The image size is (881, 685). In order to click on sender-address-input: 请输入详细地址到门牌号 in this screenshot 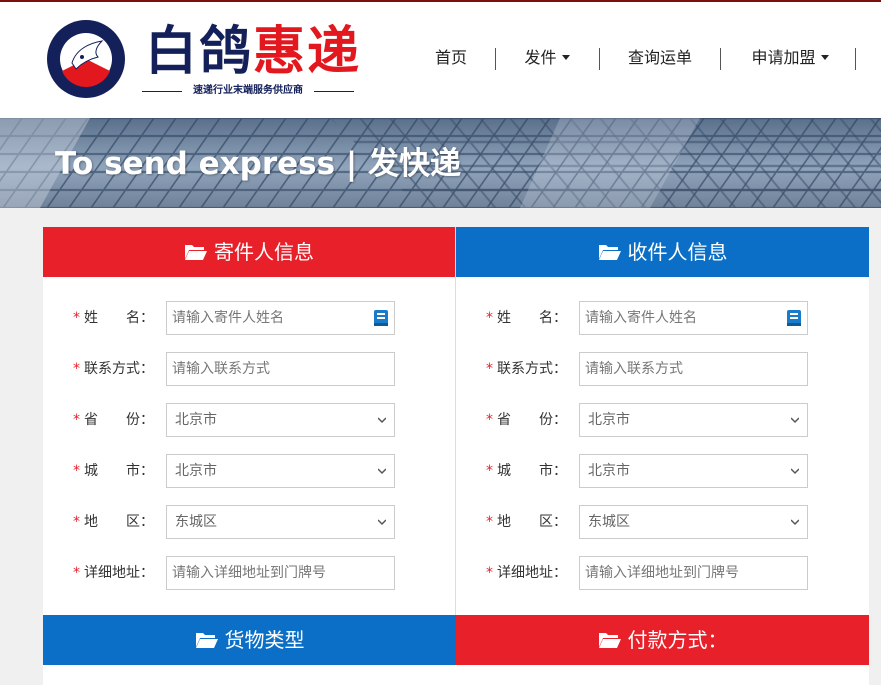, I will do `click(280, 573)`.